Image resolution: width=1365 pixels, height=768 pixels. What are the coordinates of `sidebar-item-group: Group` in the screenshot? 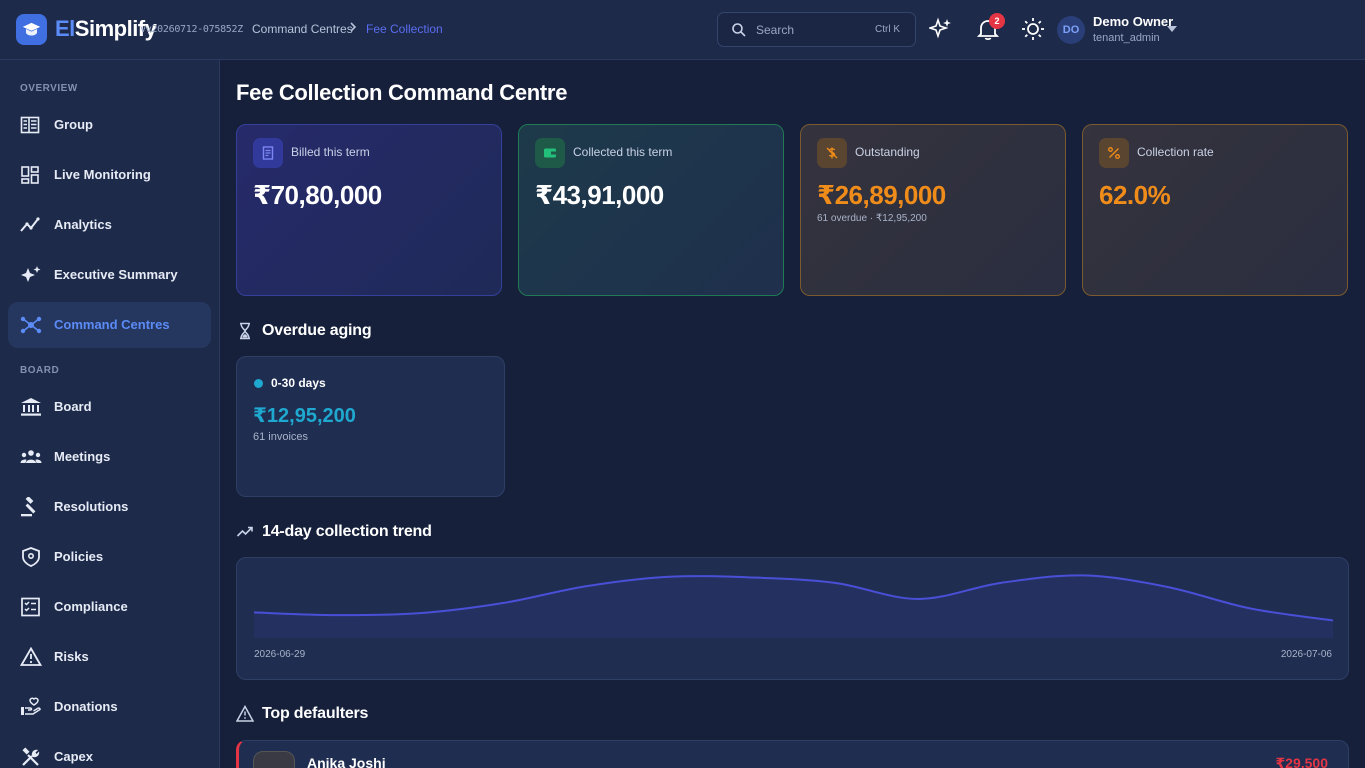 It's located at (109, 125).